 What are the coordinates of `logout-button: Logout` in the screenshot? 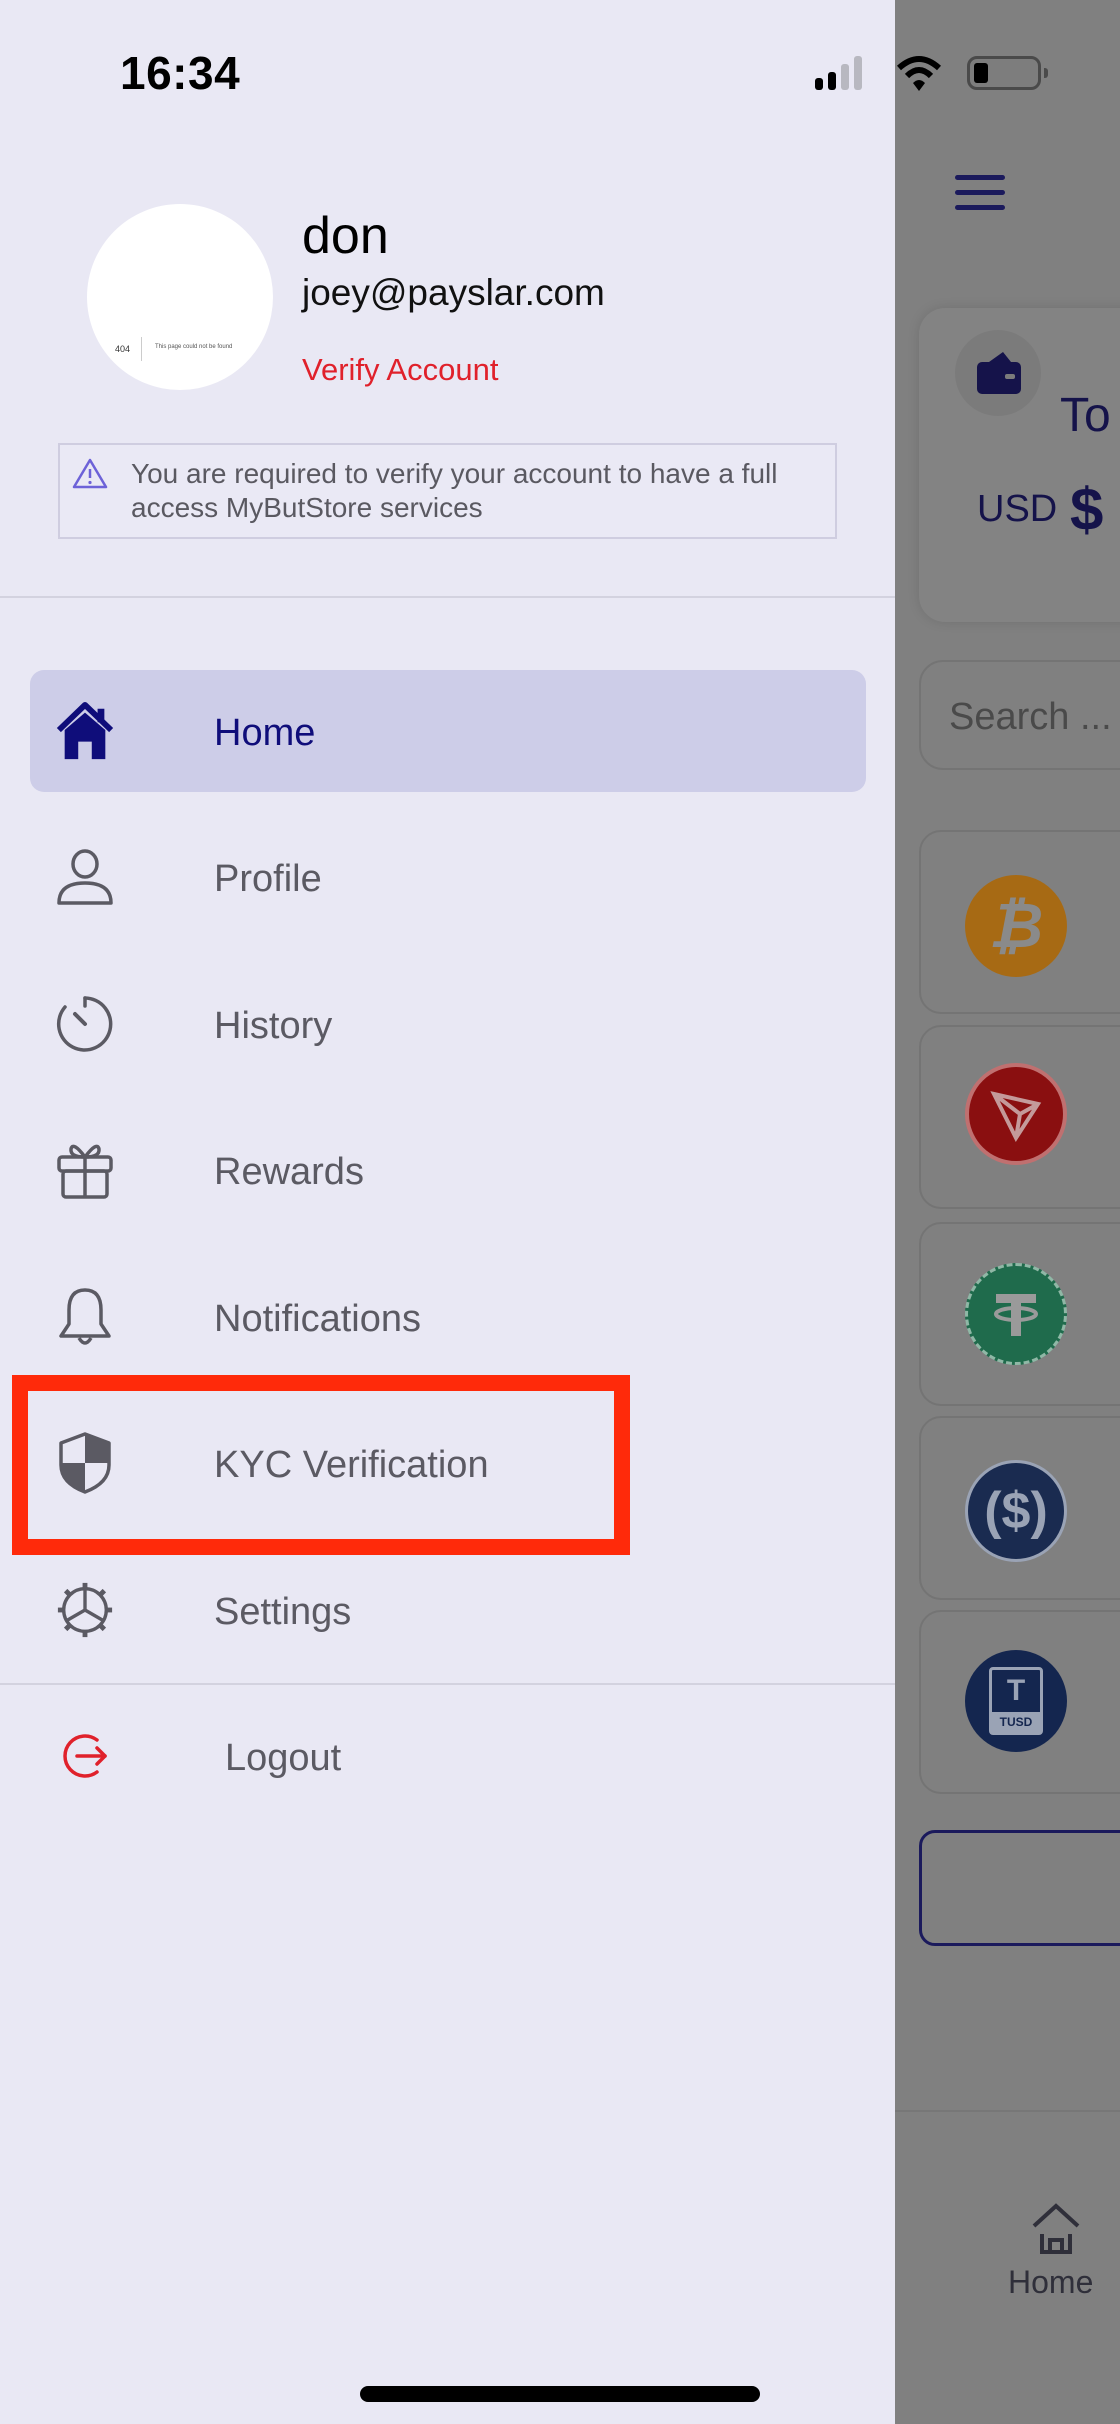 It's located at (448, 1756).